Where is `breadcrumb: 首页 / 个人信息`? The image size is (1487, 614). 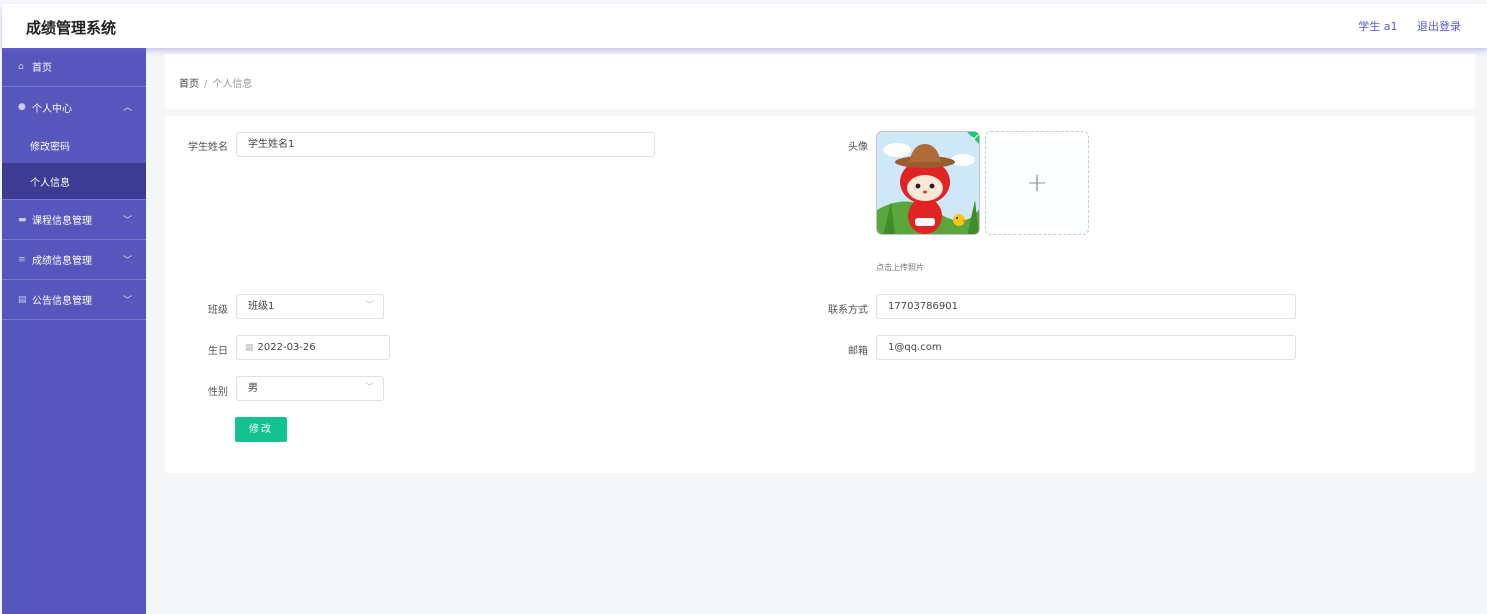 breadcrumb: 首页 / 个人信息 is located at coordinates (215, 82).